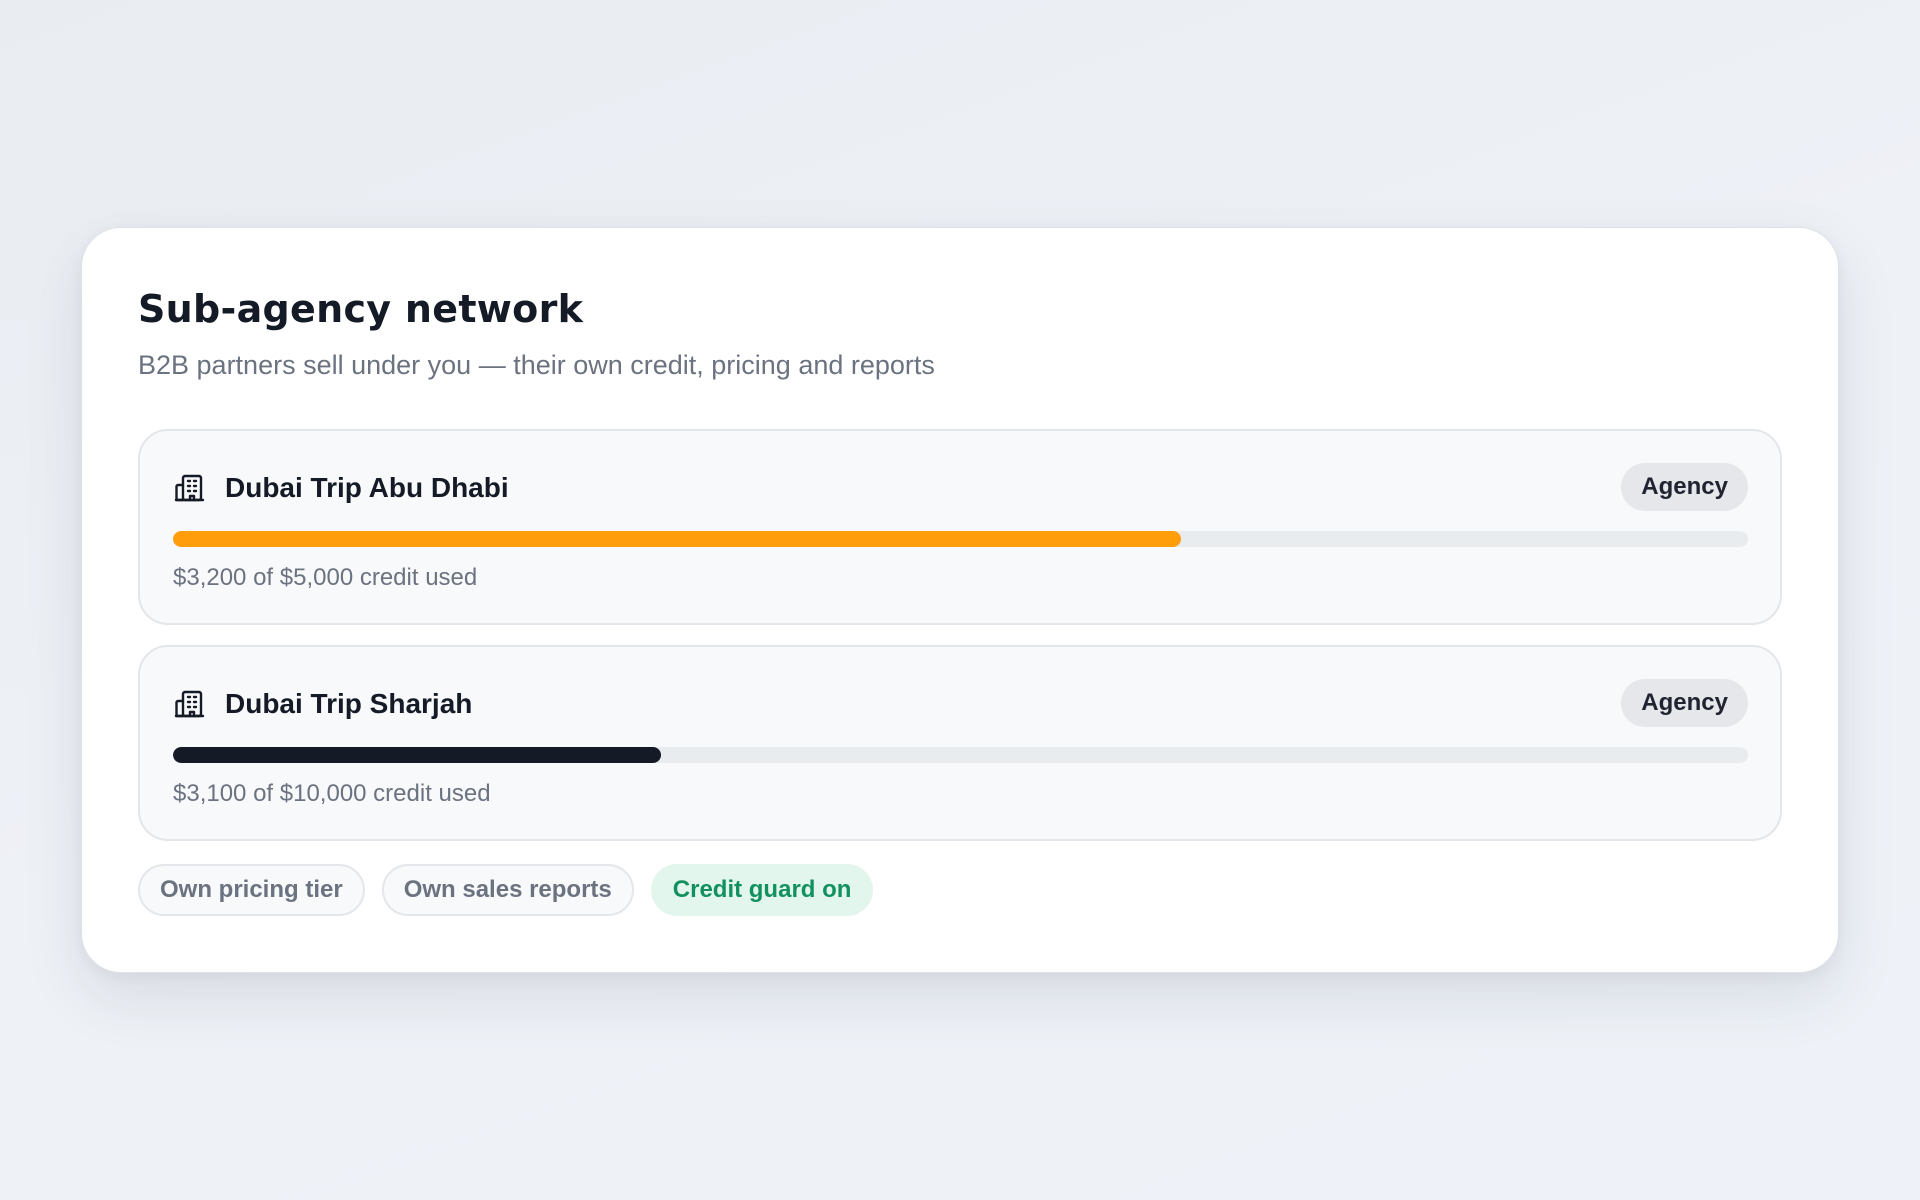  What do you see at coordinates (332, 793) in the screenshot?
I see `credit-usage-text: $3,100 of $10,000 credit used` at bounding box center [332, 793].